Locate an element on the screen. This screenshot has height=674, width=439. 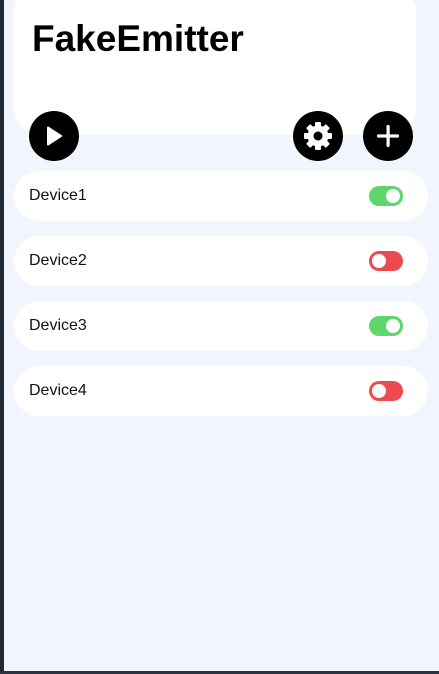
play-icon is located at coordinates (54, 136).